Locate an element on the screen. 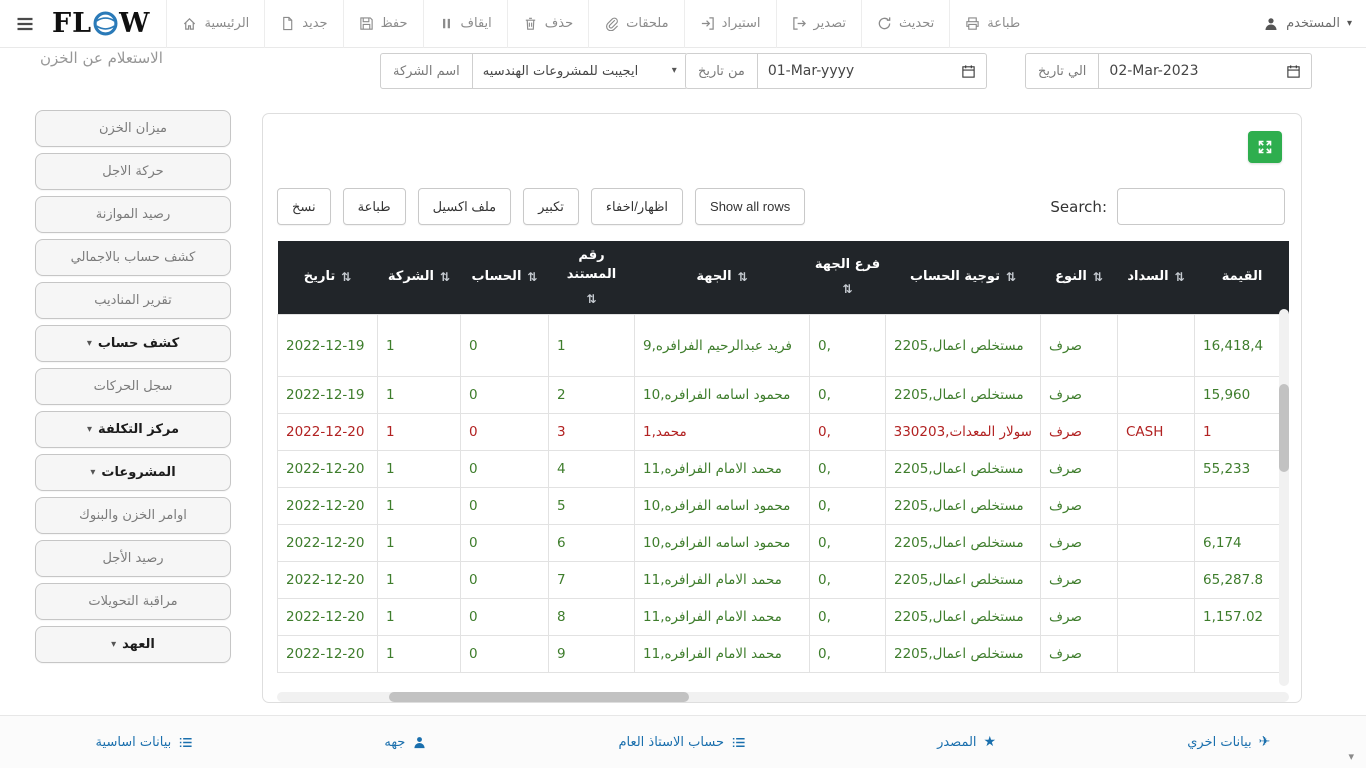 The image size is (1366, 768). sidebar-item-projects: ▾ المشروعات is located at coordinates (133, 472).